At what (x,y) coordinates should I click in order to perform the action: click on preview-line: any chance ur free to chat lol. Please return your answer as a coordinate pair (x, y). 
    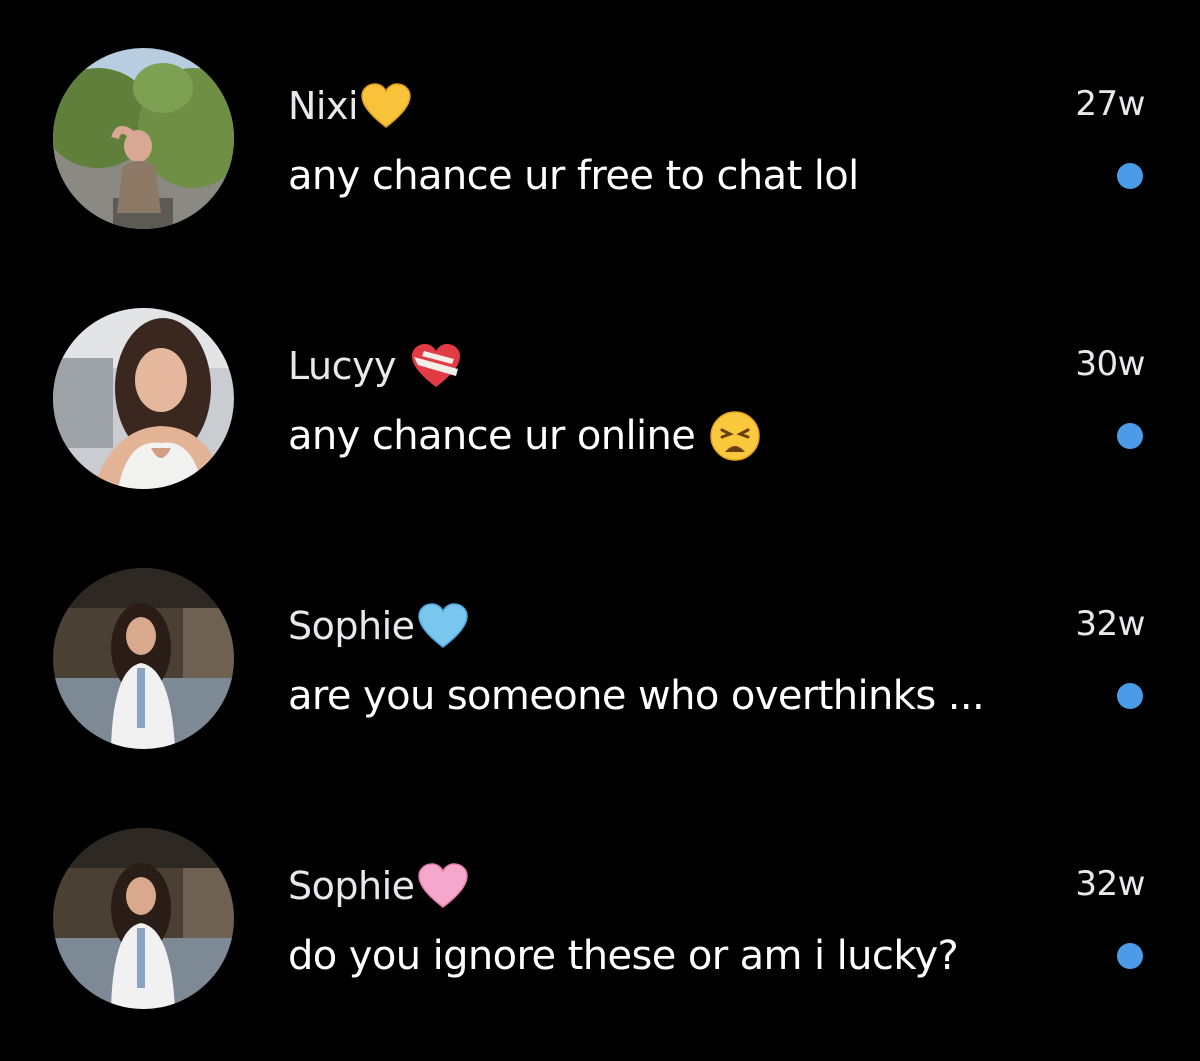
    Looking at the image, I should click on (573, 176).